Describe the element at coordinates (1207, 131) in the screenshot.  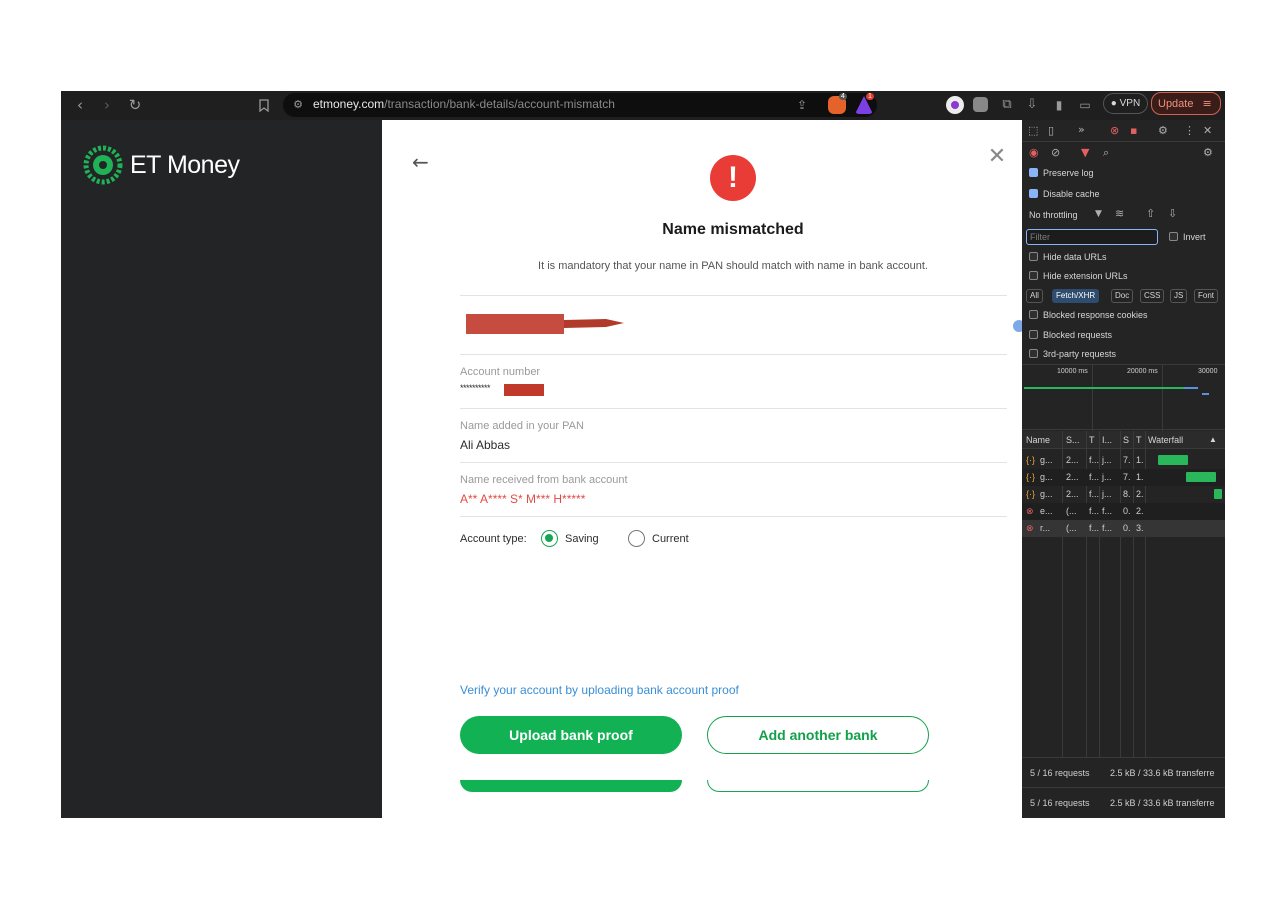
I see `close-devtools-icon: ✕` at that location.